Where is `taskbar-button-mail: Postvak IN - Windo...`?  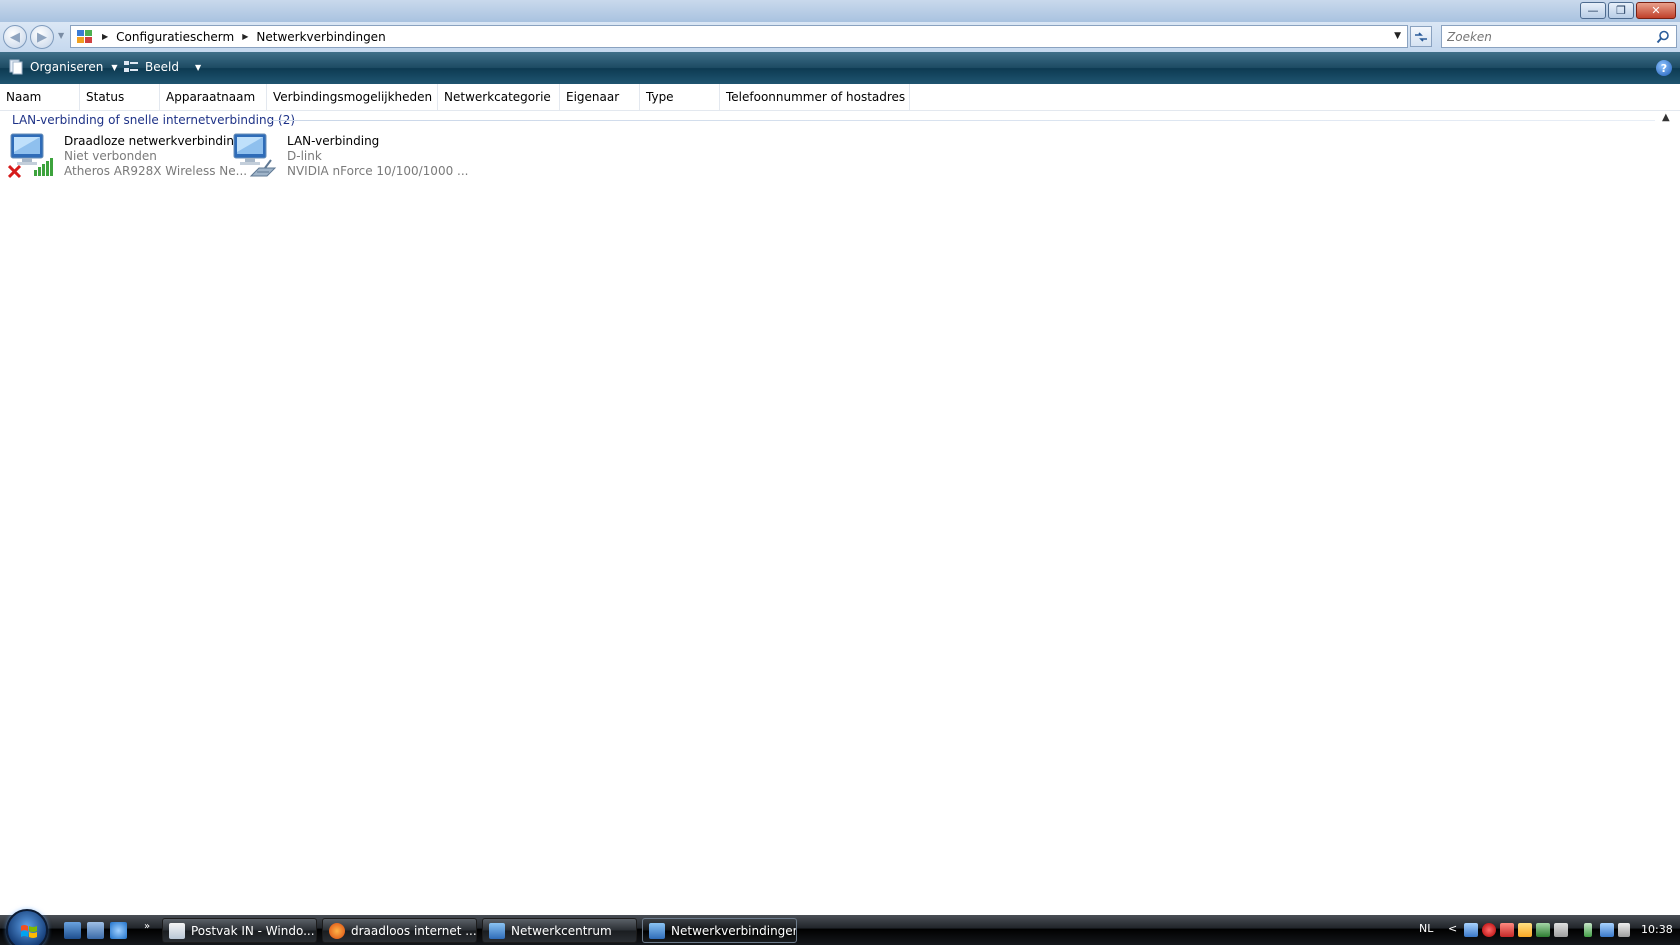 taskbar-button-mail: Postvak IN - Windo... is located at coordinates (239, 930).